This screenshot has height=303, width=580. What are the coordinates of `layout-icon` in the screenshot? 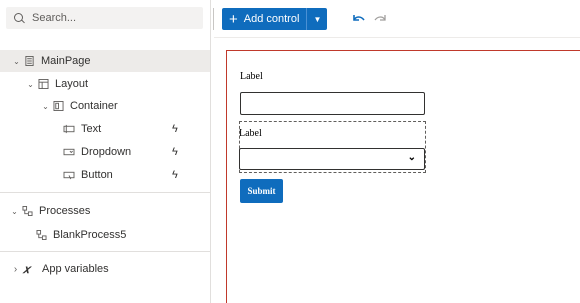 It's located at (43, 84).